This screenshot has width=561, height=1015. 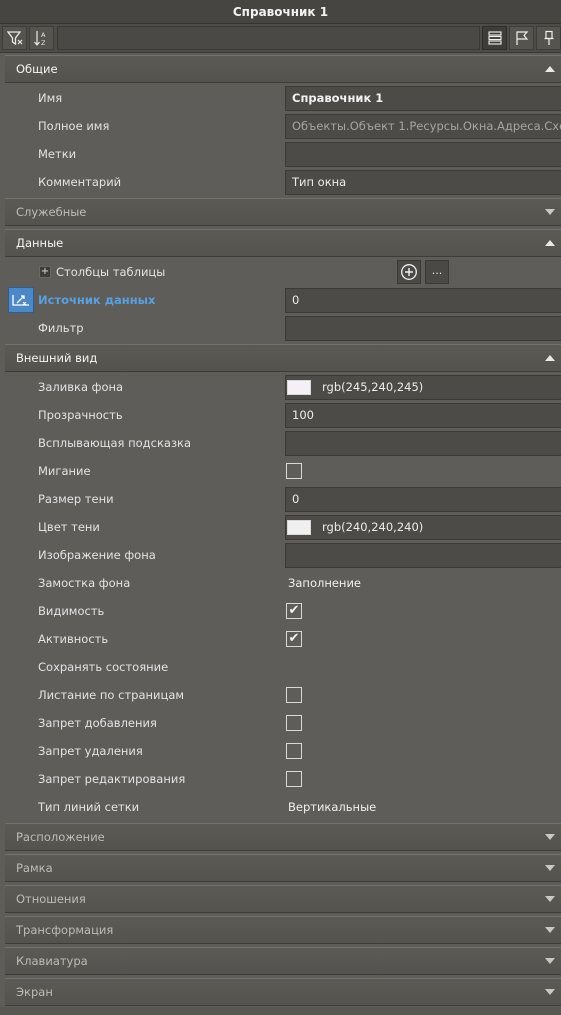 I want to click on group-screen: Экран, so click(x=283, y=992).